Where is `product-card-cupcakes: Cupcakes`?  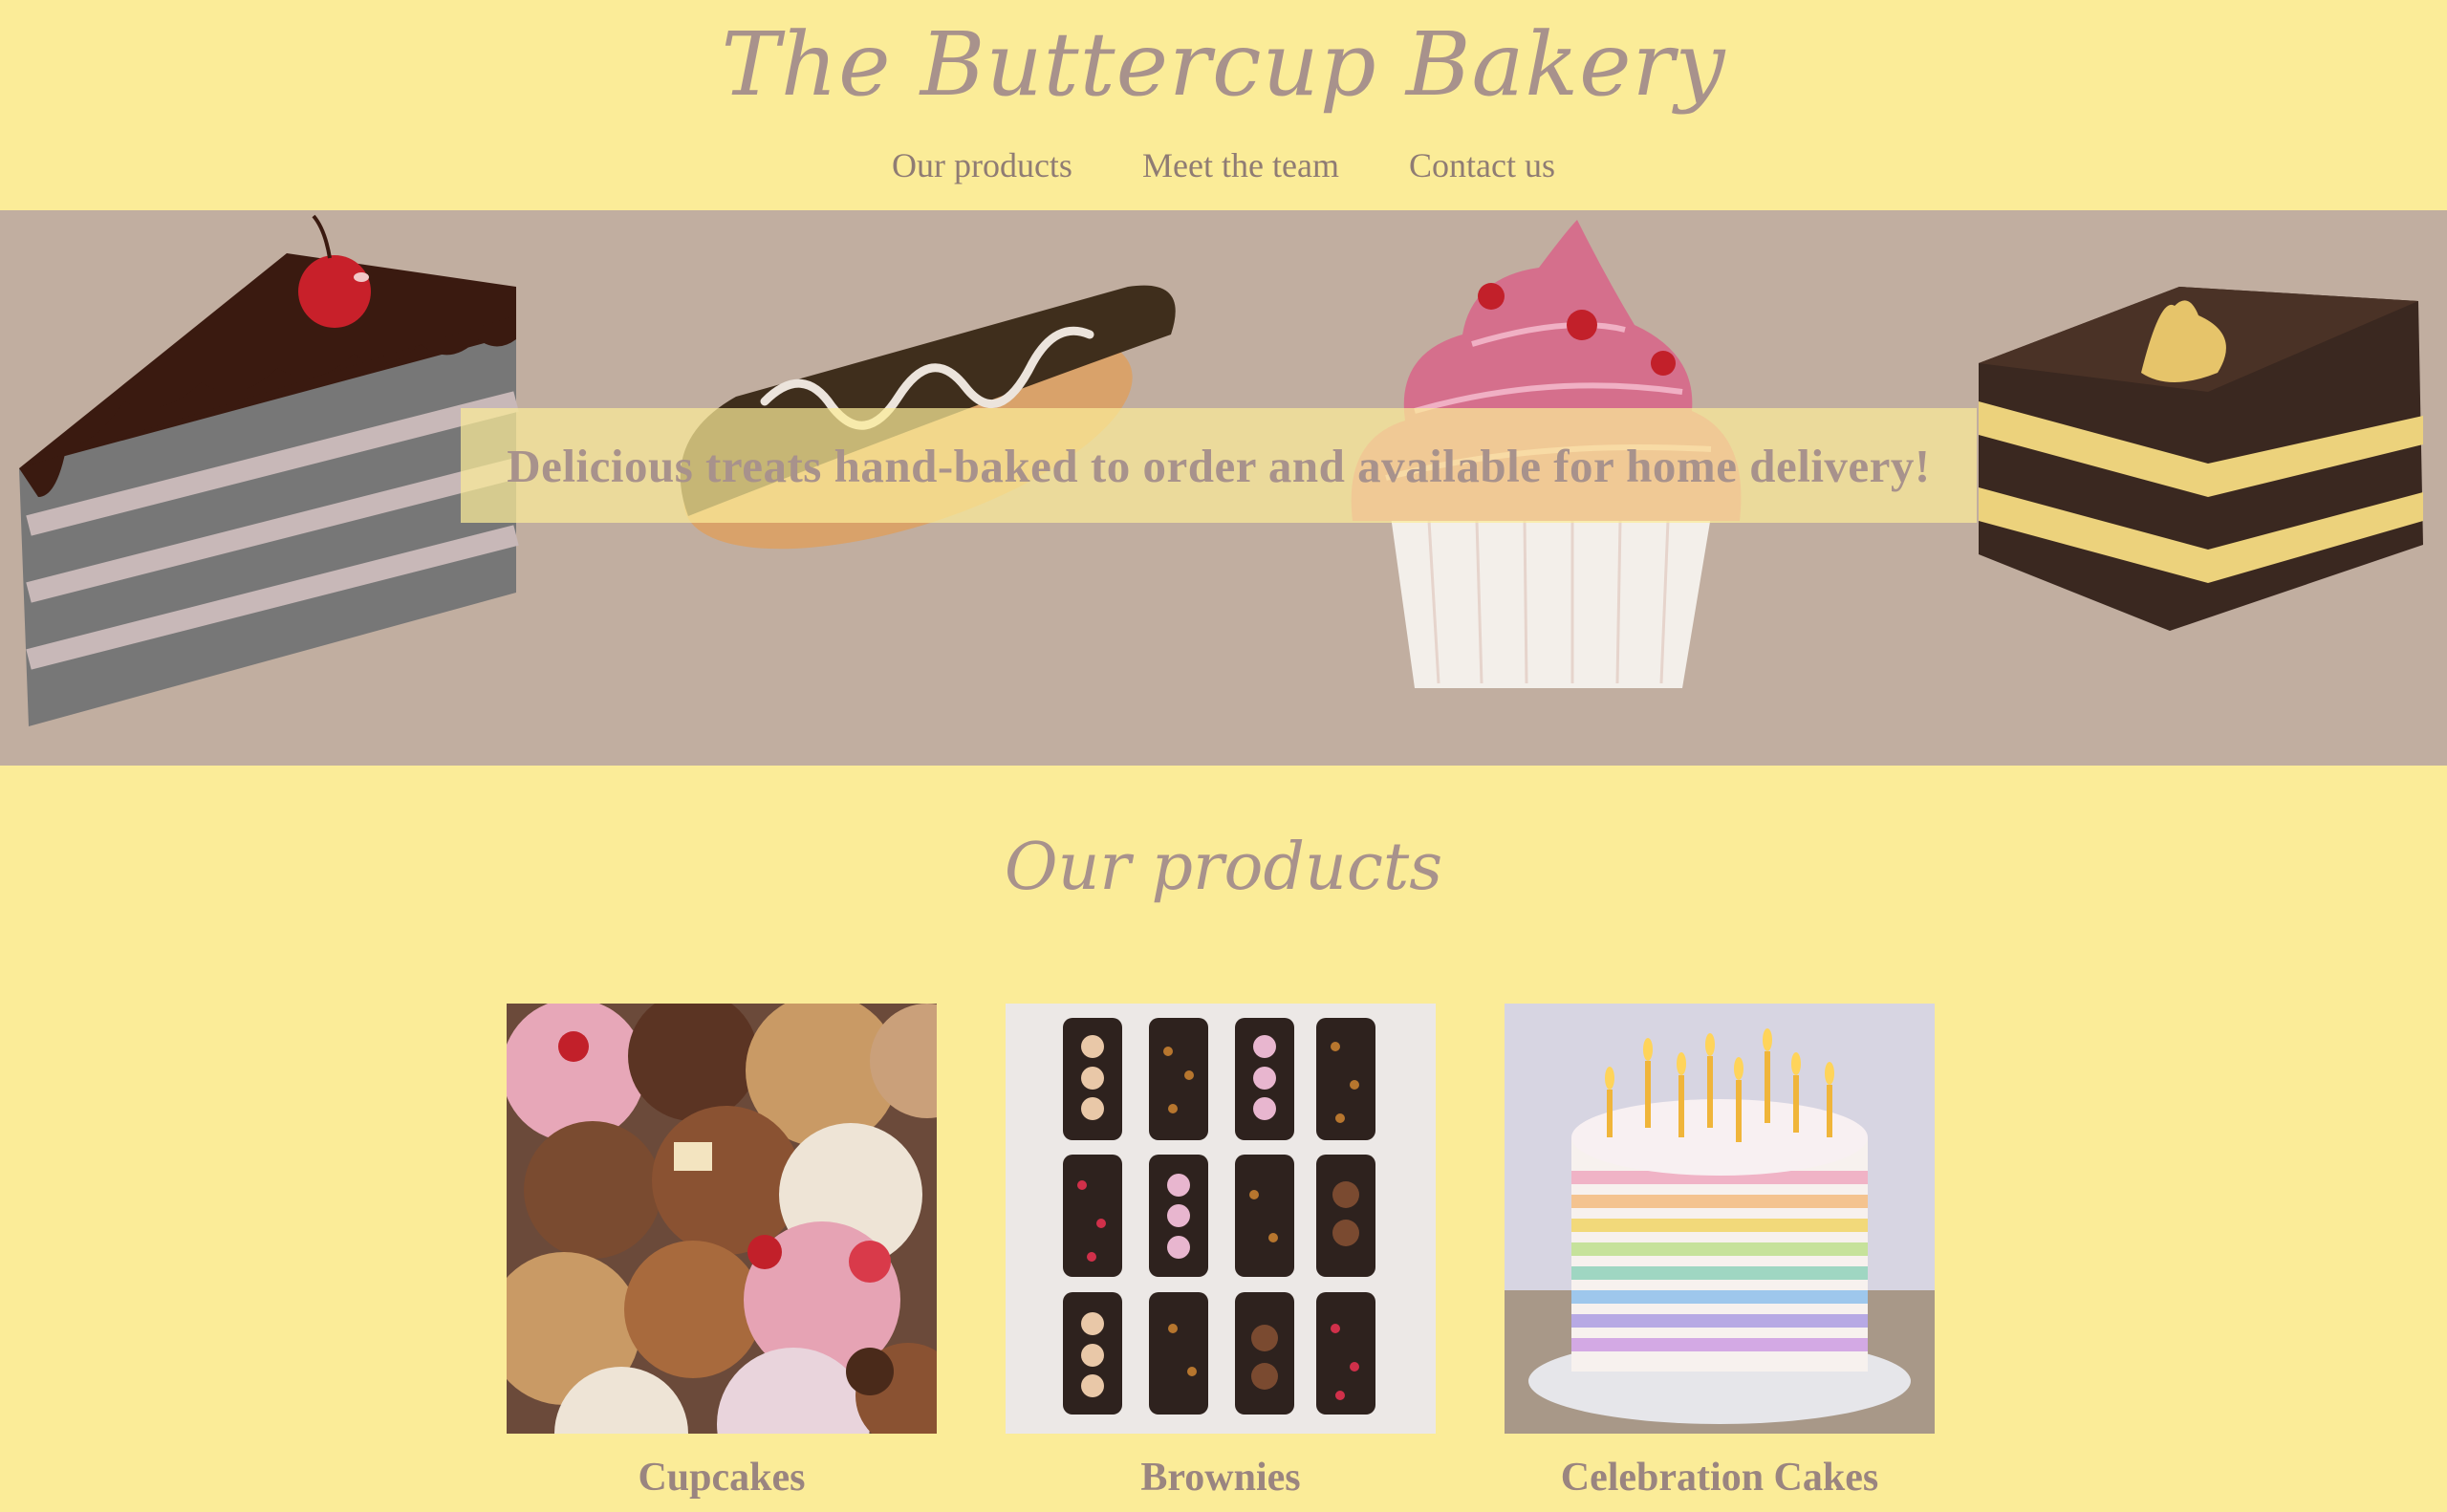
product-card-cupcakes: Cupcakes is located at coordinates (722, 1252).